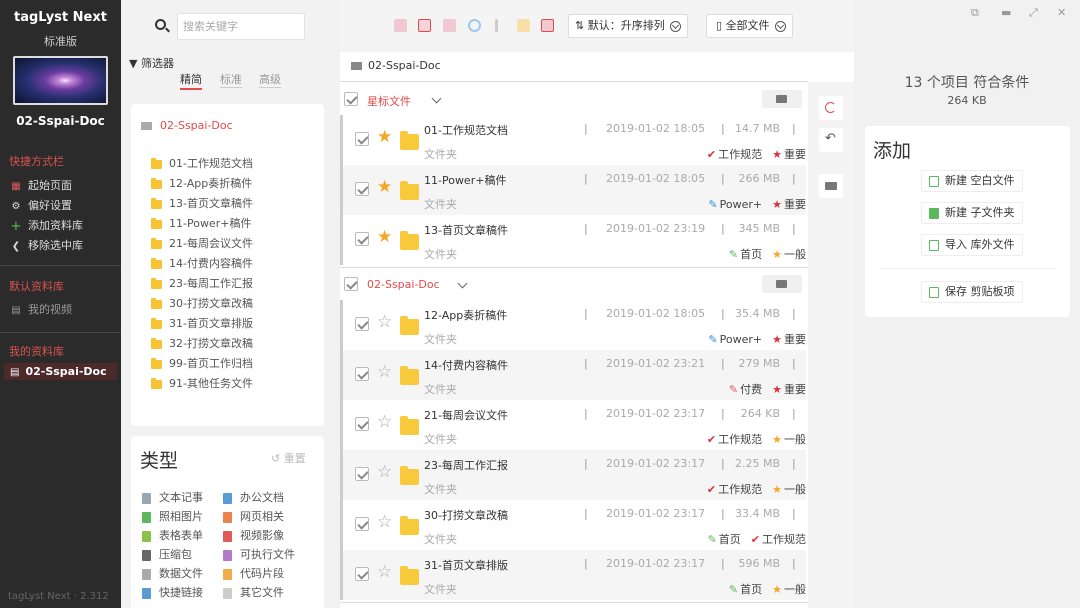 This screenshot has height=608, width=1080. What do you see at coordinates (547, 25) in the screenshot?
I see `filter-toggle-icon` at bounding box center [547, 25].